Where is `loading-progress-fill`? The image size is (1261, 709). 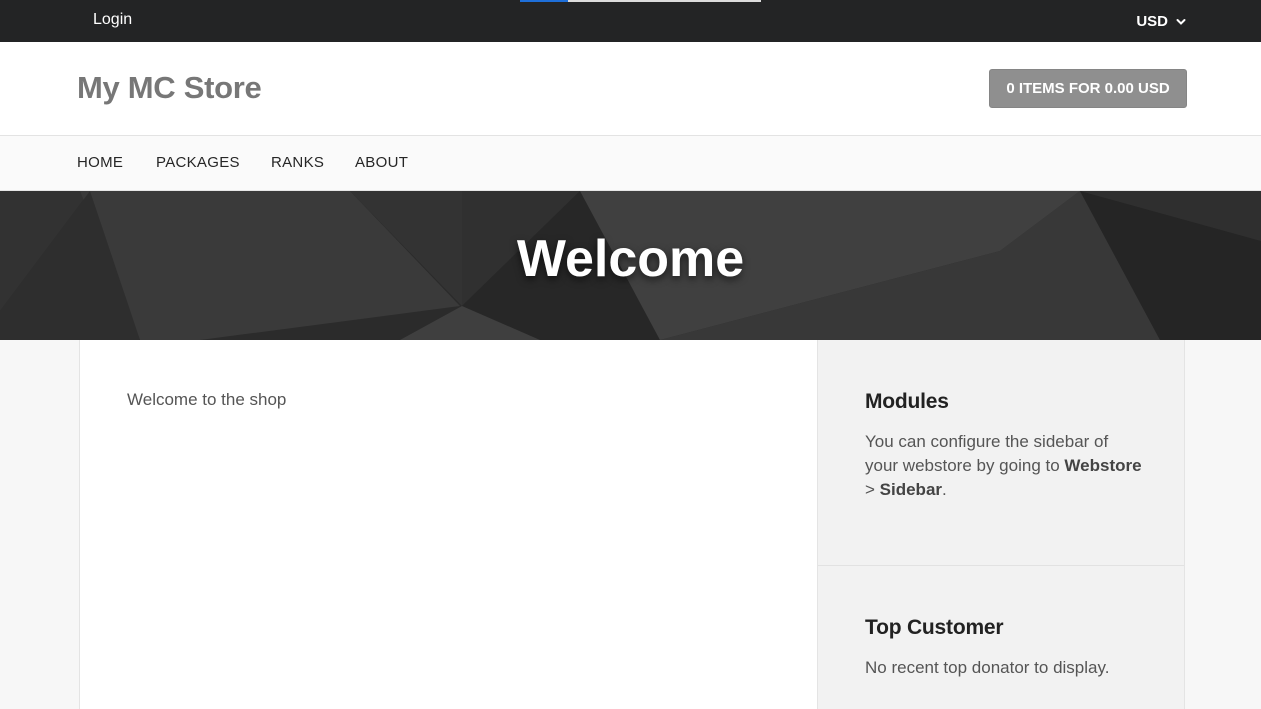
loading-progress-fill is located at coordinates (544, 1).